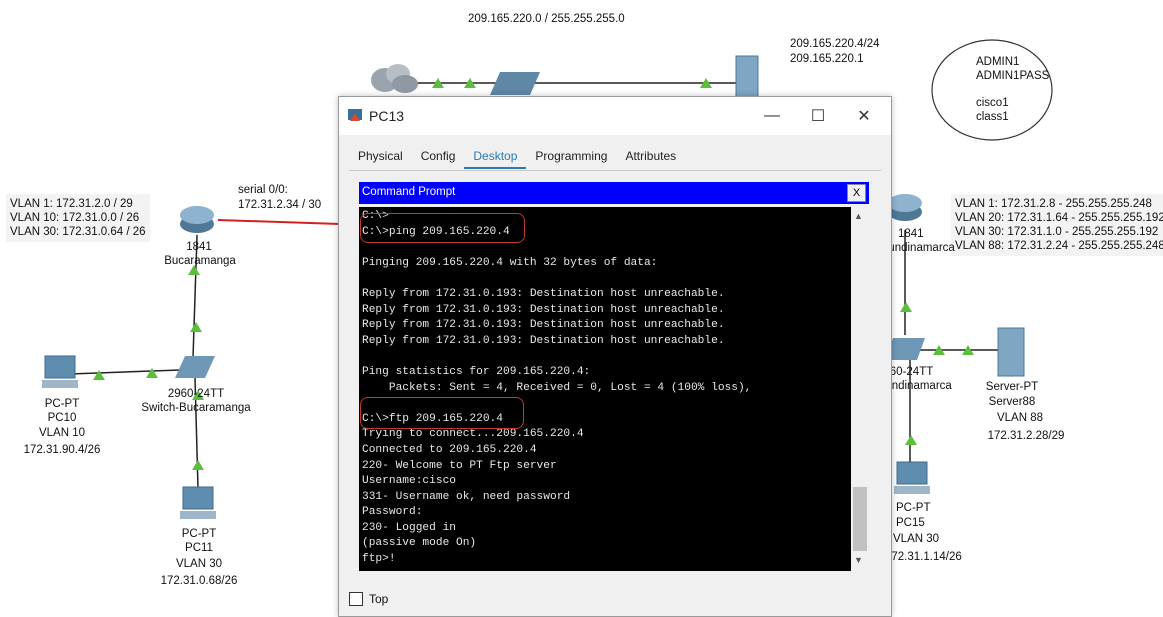 Image resolution: width=1163 pixels, height=617 pixels. Describe the element at coordinates (125, 372) in the screenshot. I see `link-pc10-switch` at that location.